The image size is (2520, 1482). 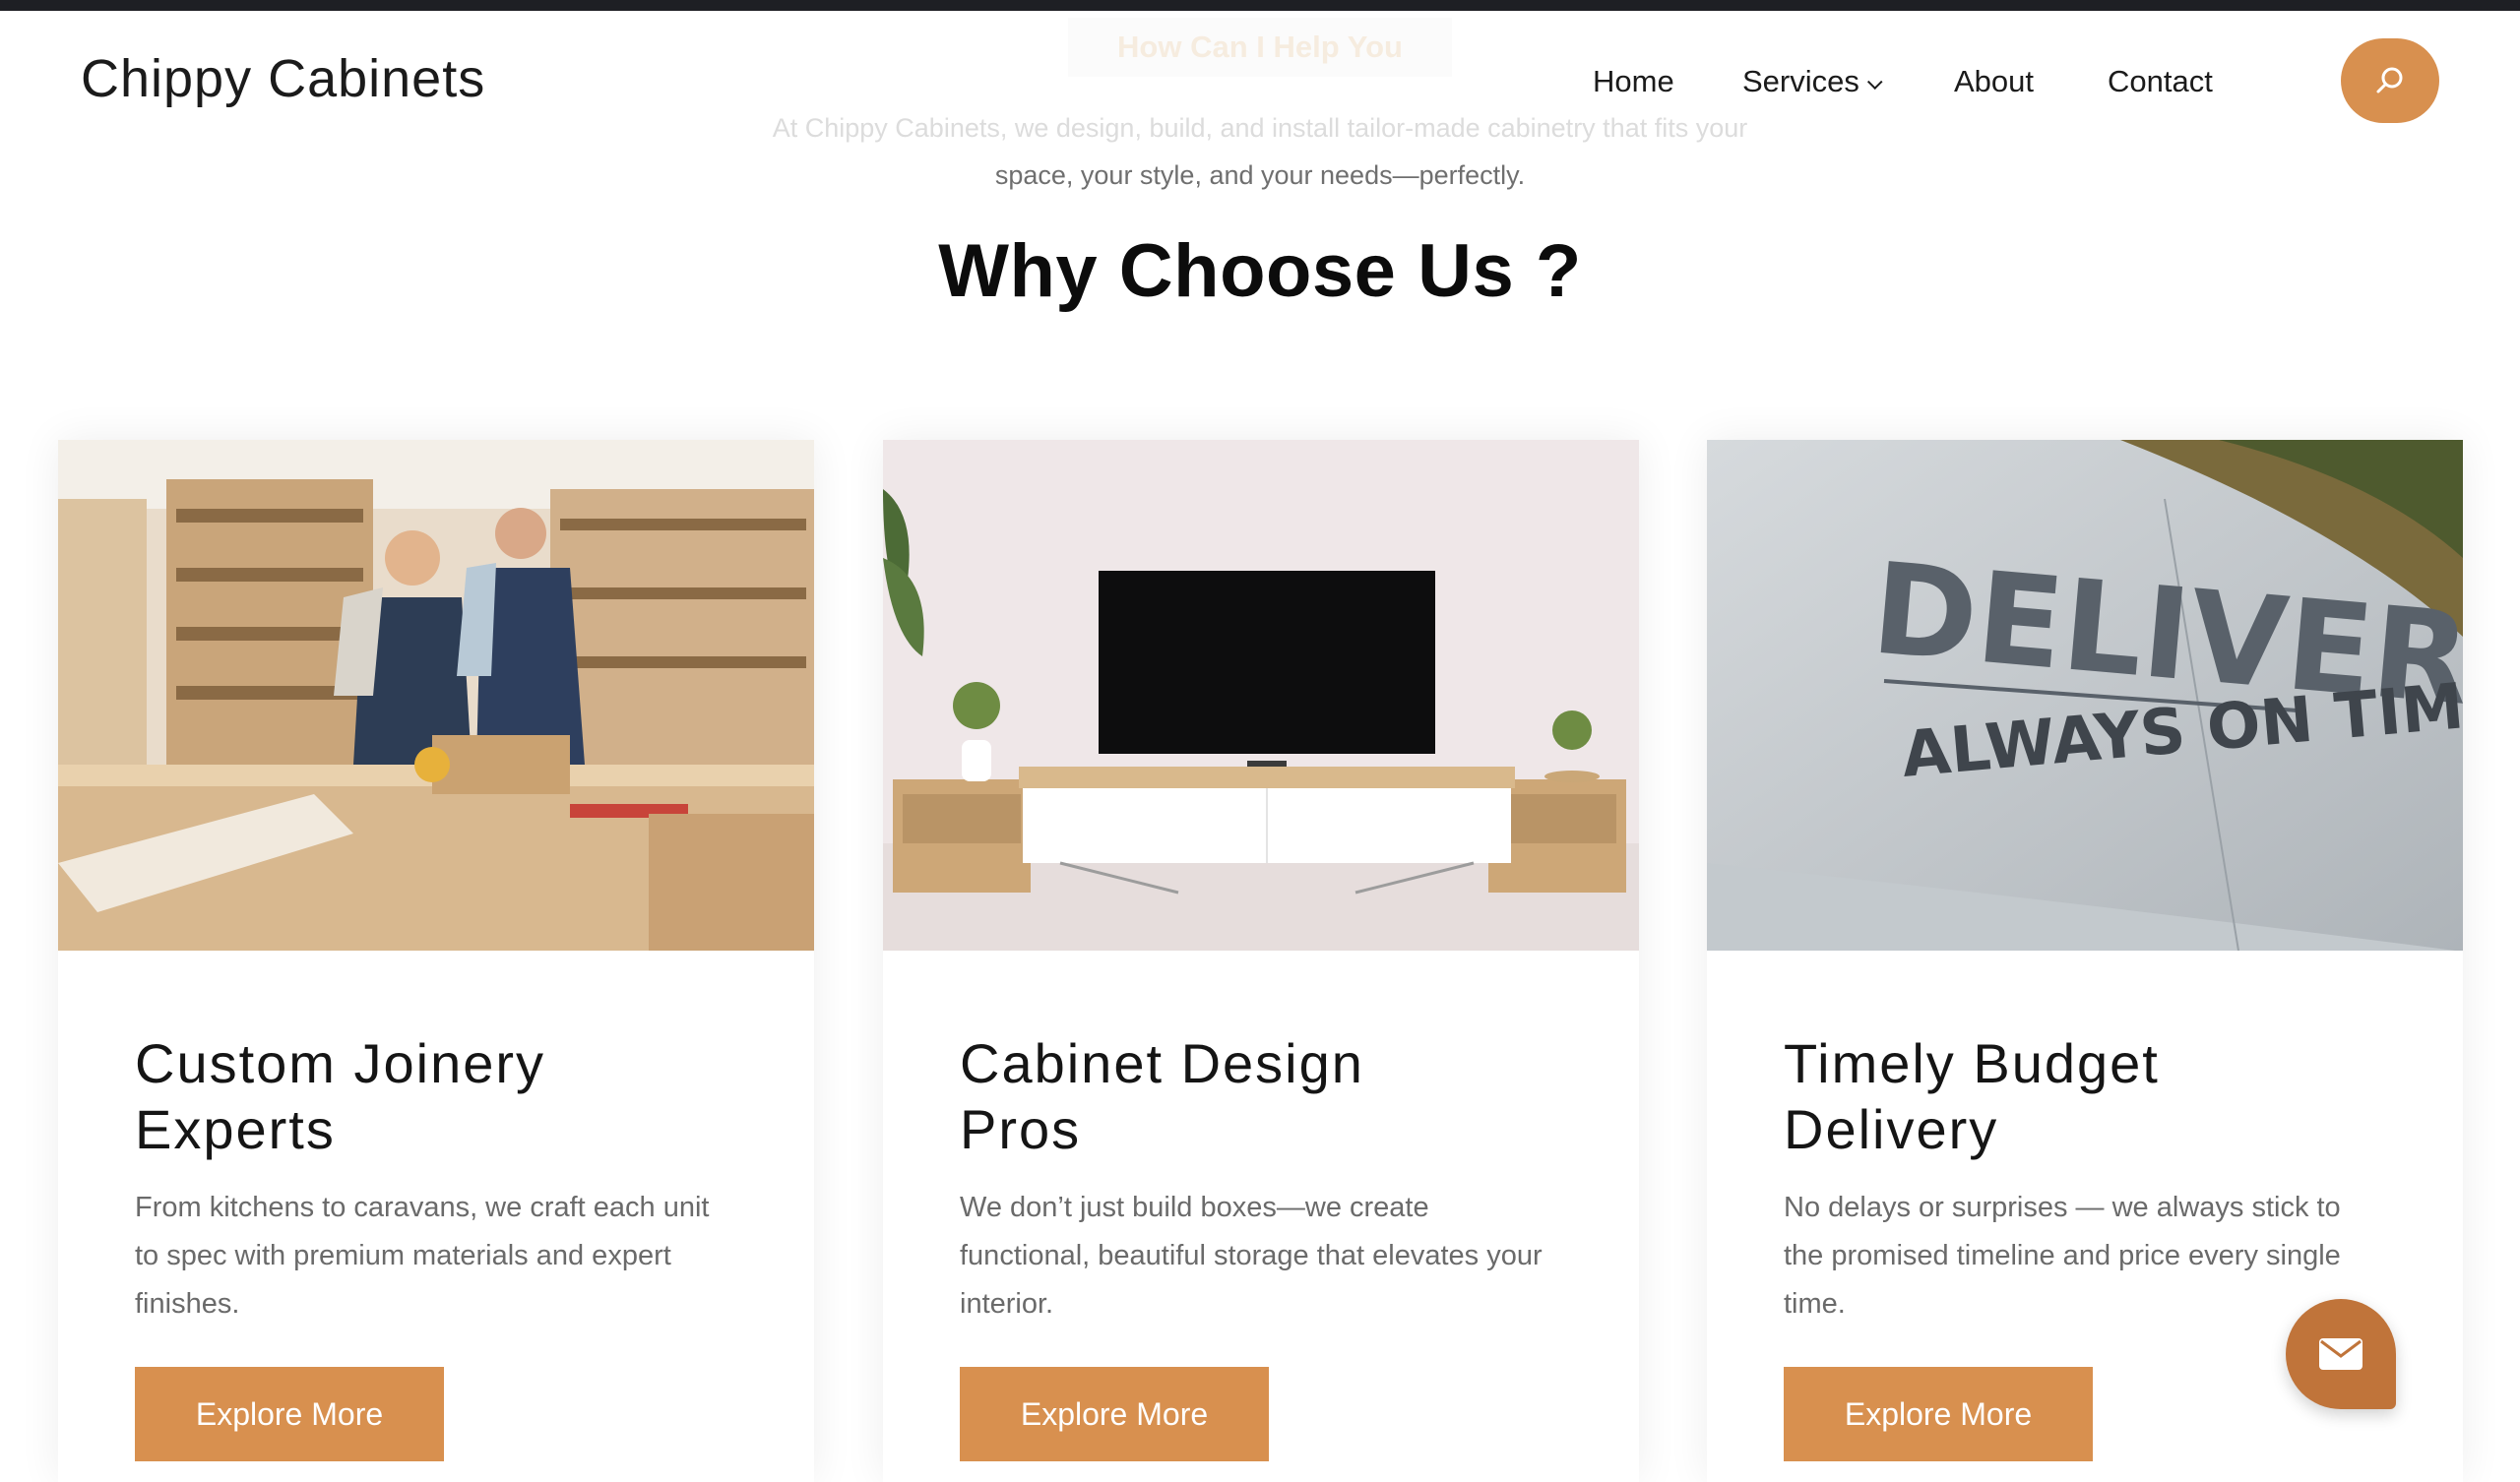 What do you see at coordinates (235, 1129) in the screenshot?
I see `card-title-line-2: Experts` at bounding box center [235, 1129].